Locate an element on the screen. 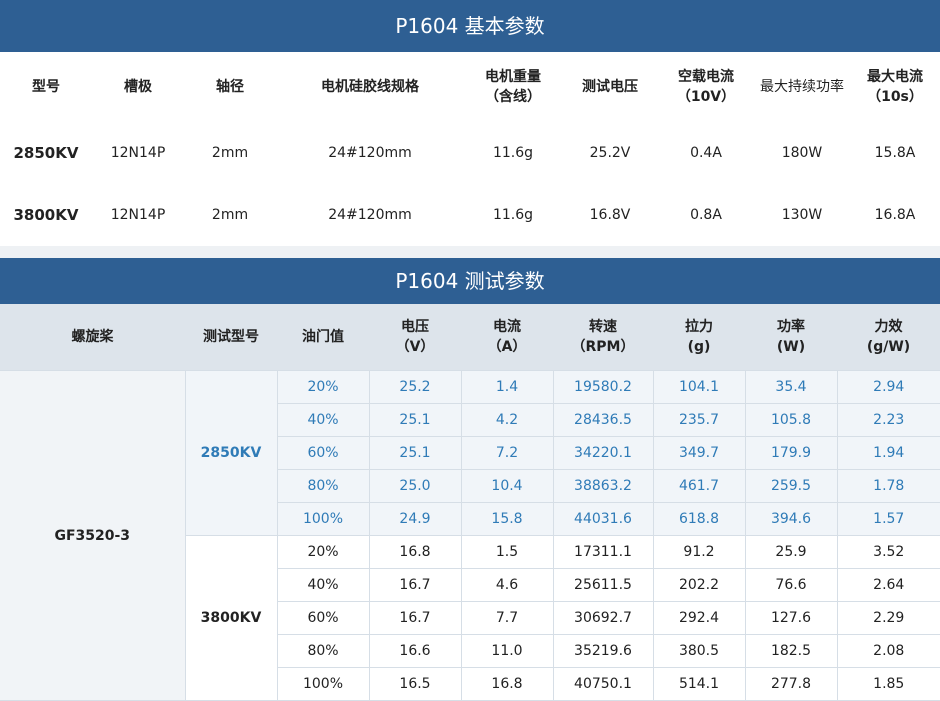 This screenshot has height=701, width=940. basic-cell: 16.8V is located at coordinates (610, 215).